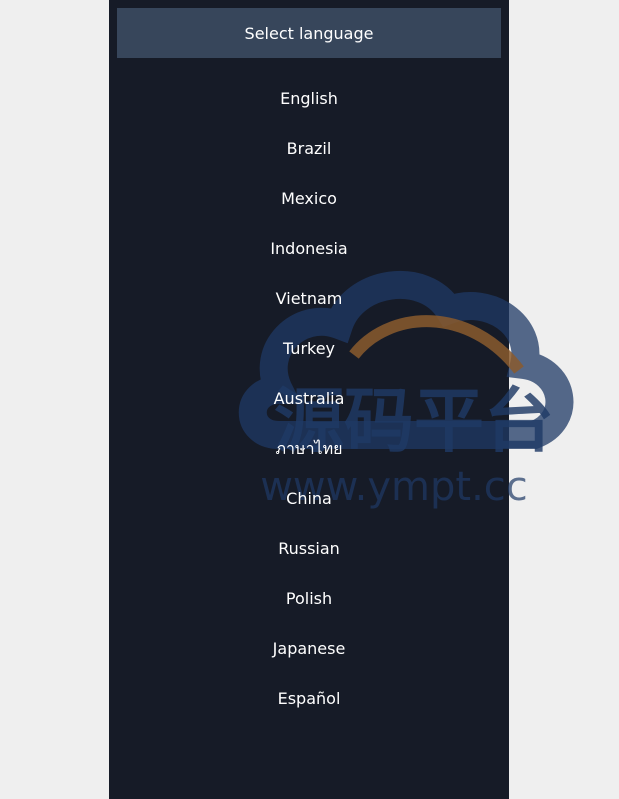  Describe the element at coordinates (309, 299) in the screenshot. I see `language-option-vietnam: Vietnam` at that location.